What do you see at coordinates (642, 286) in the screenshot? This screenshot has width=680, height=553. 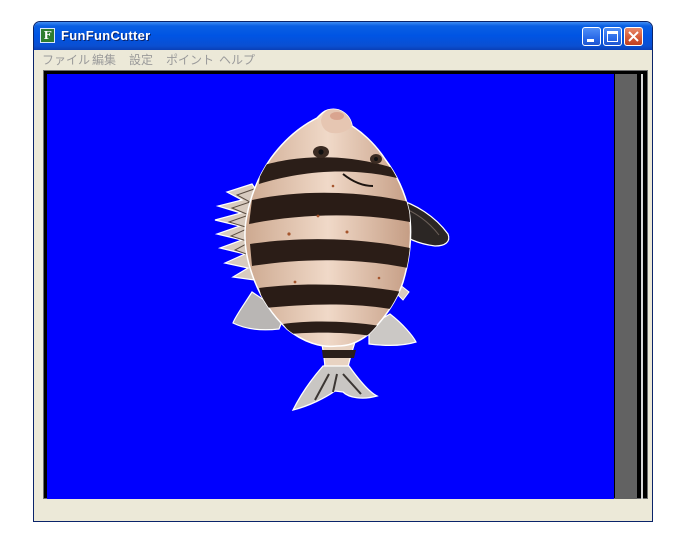 I see `view-frame-edge` at bounding box center [642, 286].